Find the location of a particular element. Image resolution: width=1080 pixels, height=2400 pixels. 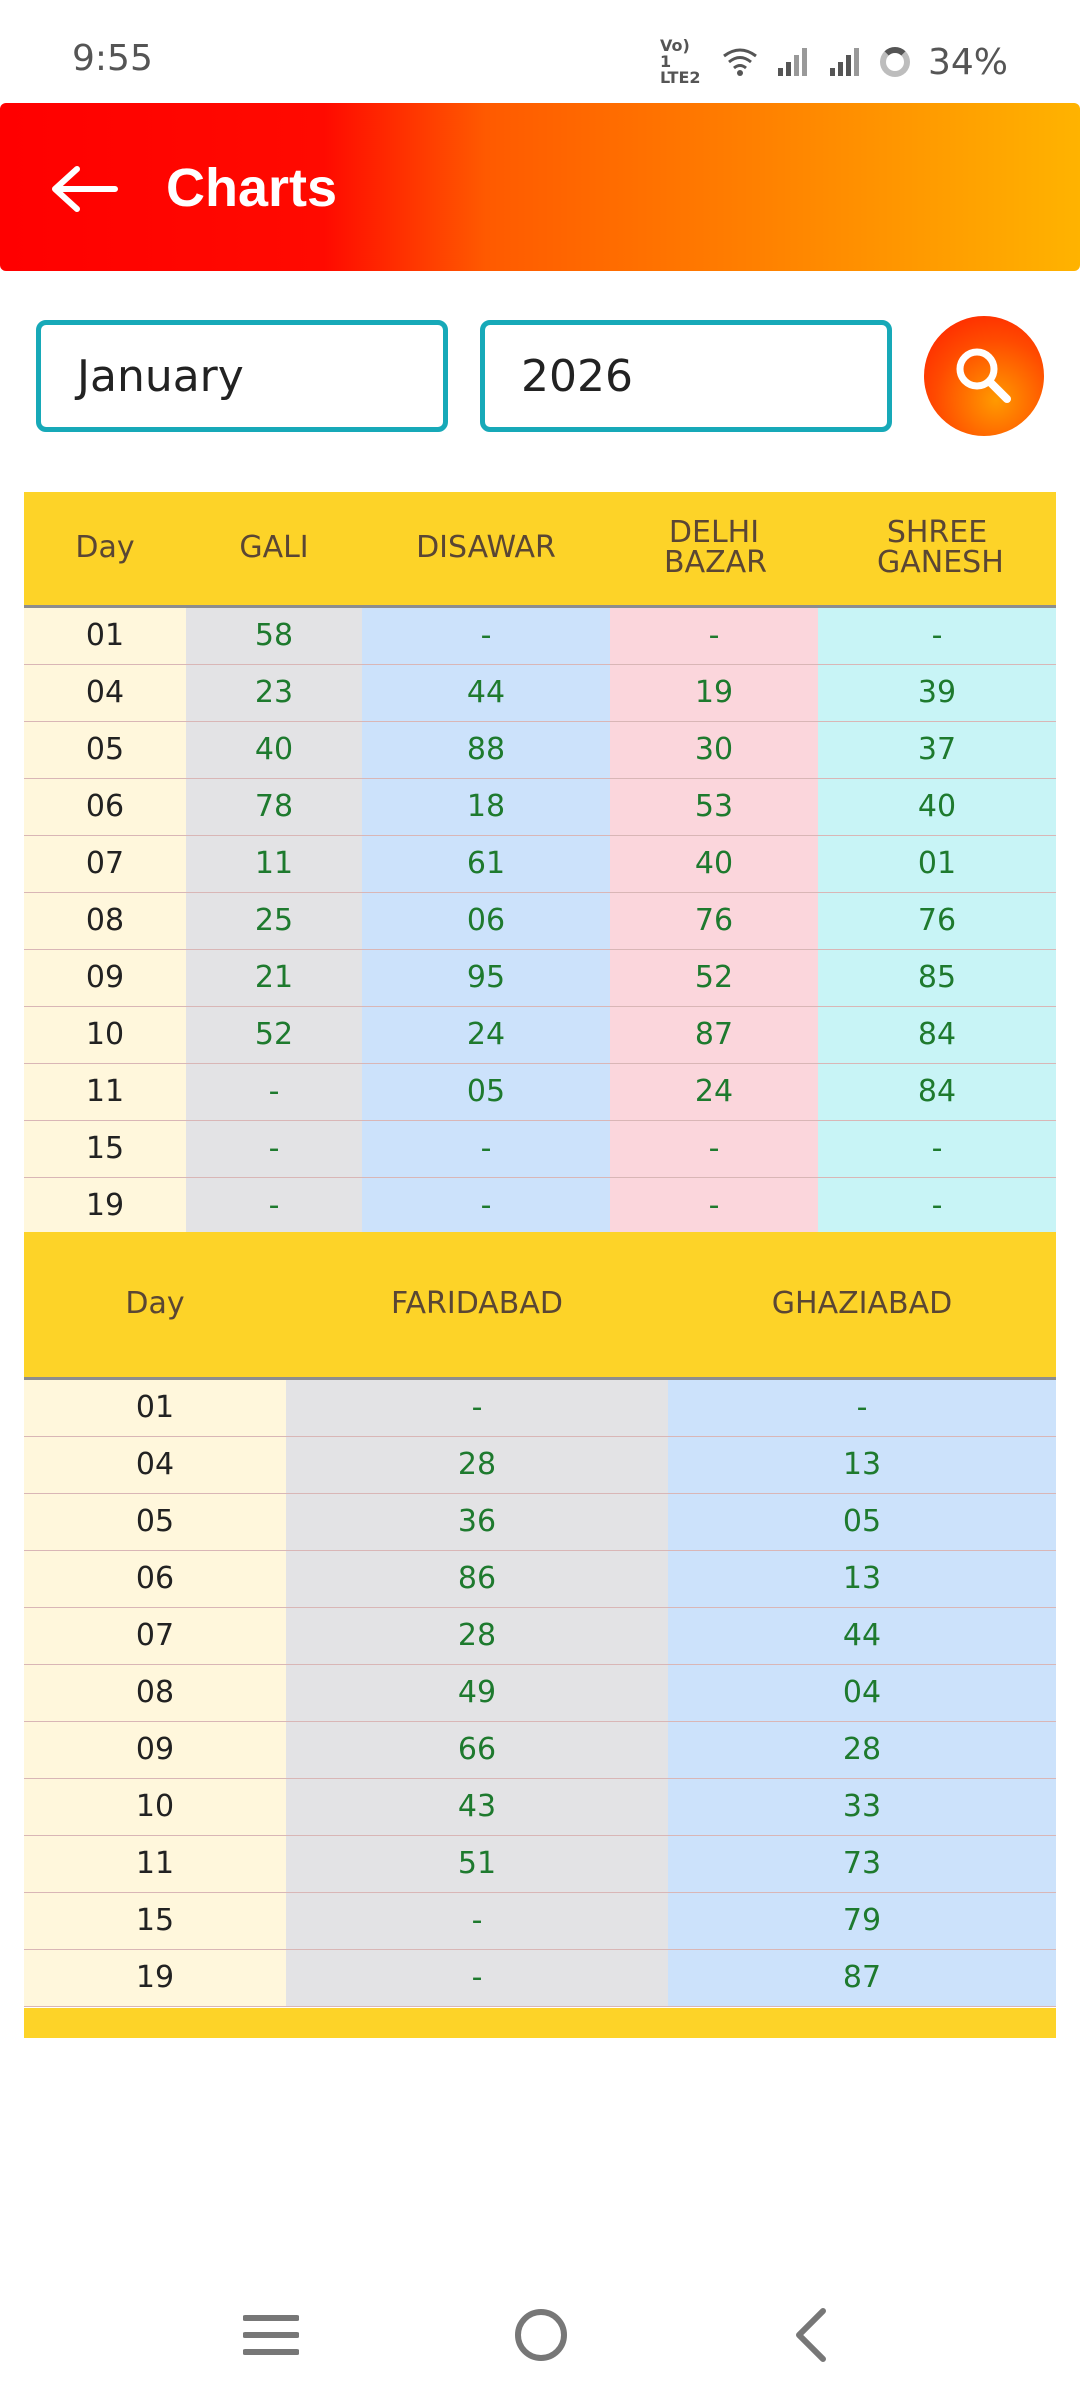

table-row: 07 28 44 is located at coordinates (540, 1636).